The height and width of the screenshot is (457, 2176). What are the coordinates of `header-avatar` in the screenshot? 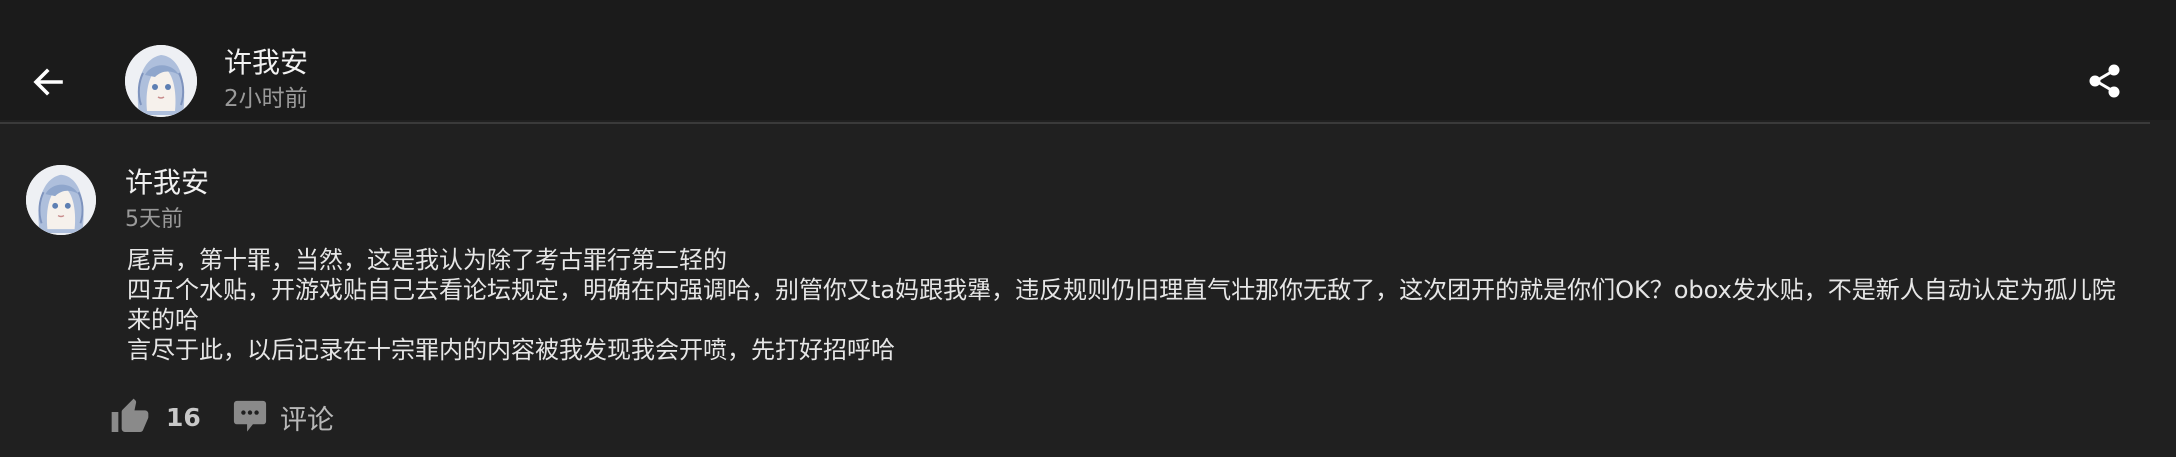 It's located at (161, 81).